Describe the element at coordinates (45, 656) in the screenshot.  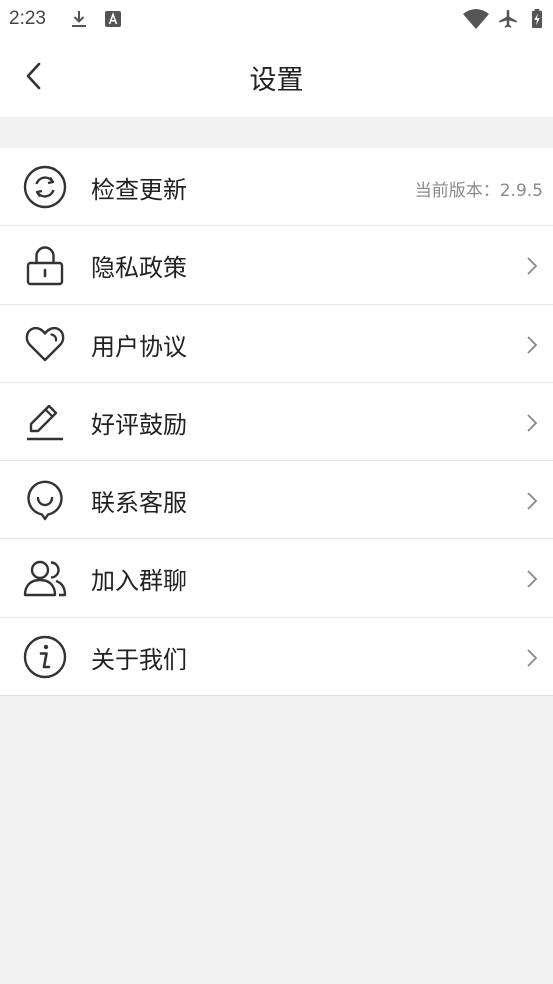
I see `info-icon` at that location.